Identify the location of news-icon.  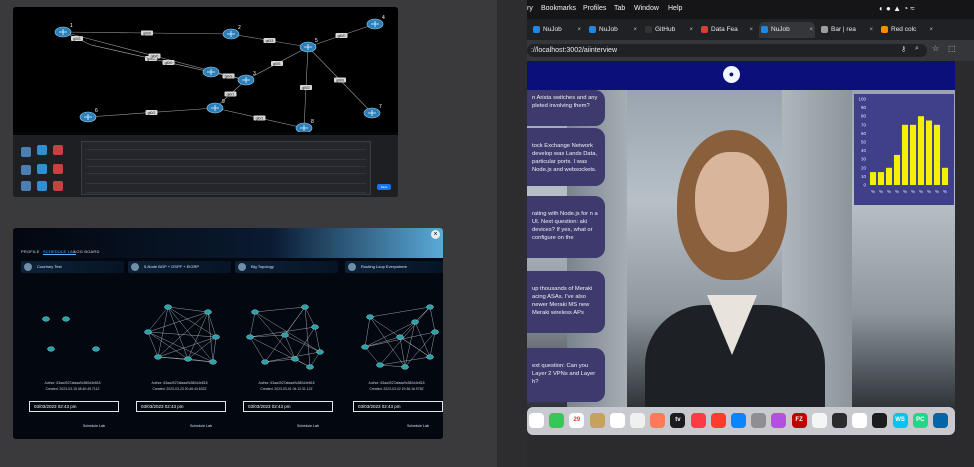
(718, 420).